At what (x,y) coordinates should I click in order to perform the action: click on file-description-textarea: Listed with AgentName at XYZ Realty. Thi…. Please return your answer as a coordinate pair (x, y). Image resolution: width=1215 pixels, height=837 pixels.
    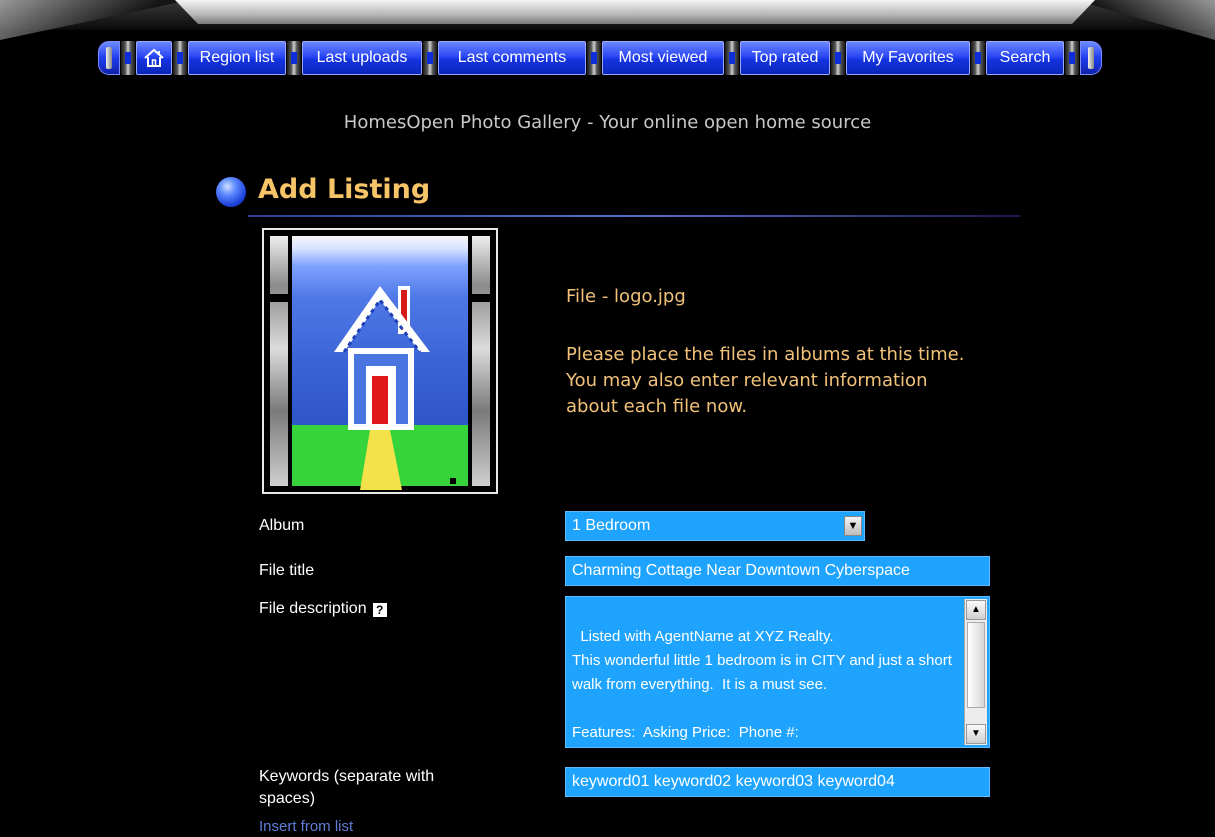
    Looking at the image, I should click on (777, 672).